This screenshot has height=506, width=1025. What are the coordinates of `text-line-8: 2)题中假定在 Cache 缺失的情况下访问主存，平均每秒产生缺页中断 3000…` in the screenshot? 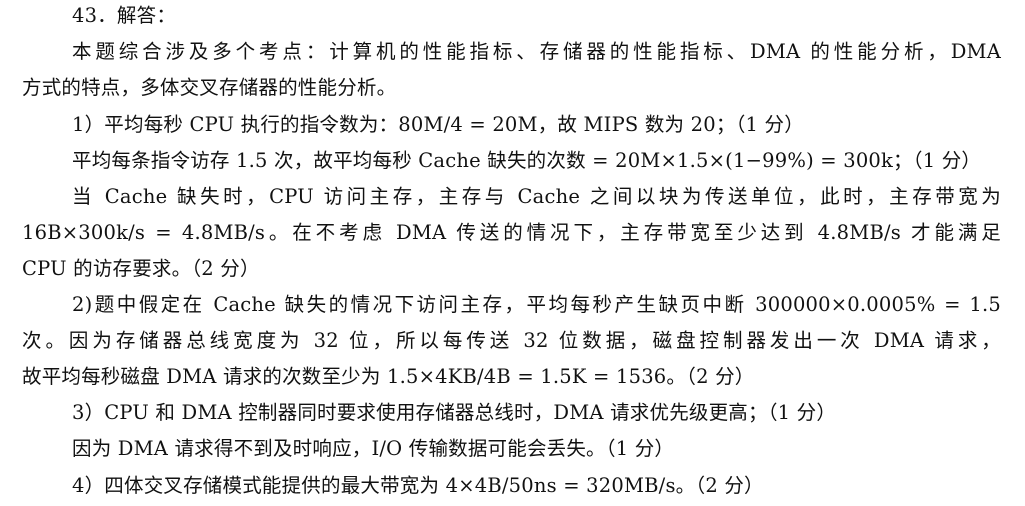 It's located at (536, 304).